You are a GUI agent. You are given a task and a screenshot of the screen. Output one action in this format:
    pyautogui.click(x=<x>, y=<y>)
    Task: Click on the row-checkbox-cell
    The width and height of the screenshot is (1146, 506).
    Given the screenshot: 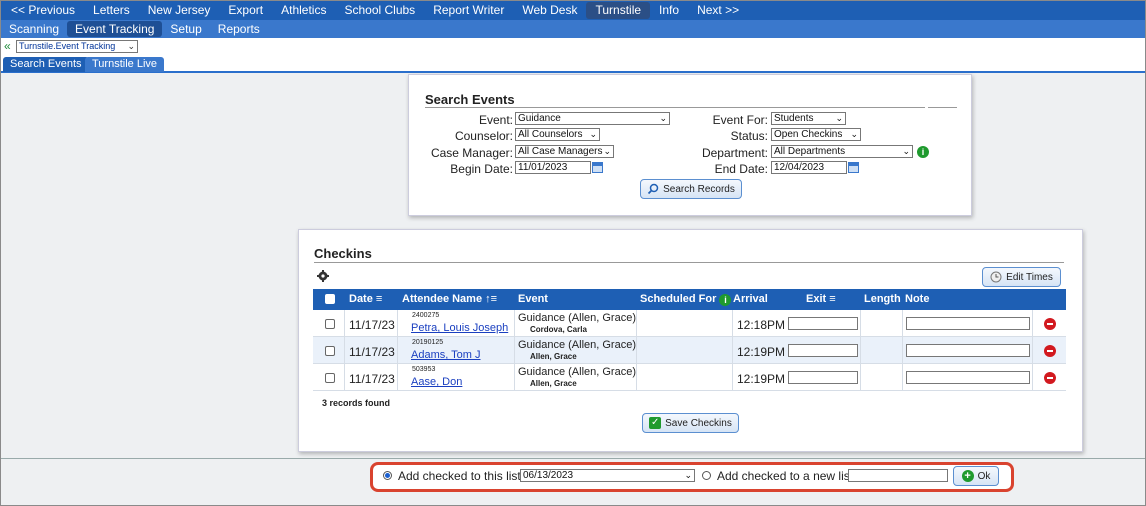 What is the action you would take?
    pyautogui.click(x=329, y=377)
    